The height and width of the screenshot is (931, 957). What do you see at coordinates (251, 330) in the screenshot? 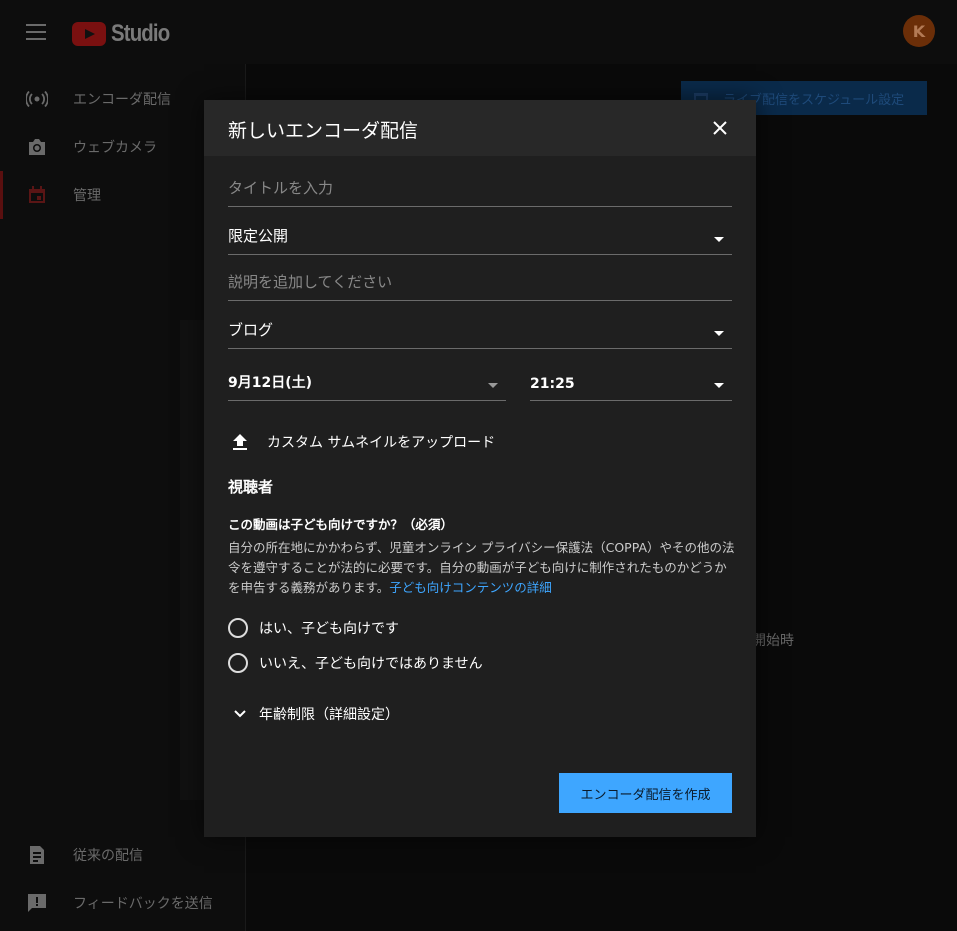
I see `category-value: ブログ` at bounding box center [251, 330].